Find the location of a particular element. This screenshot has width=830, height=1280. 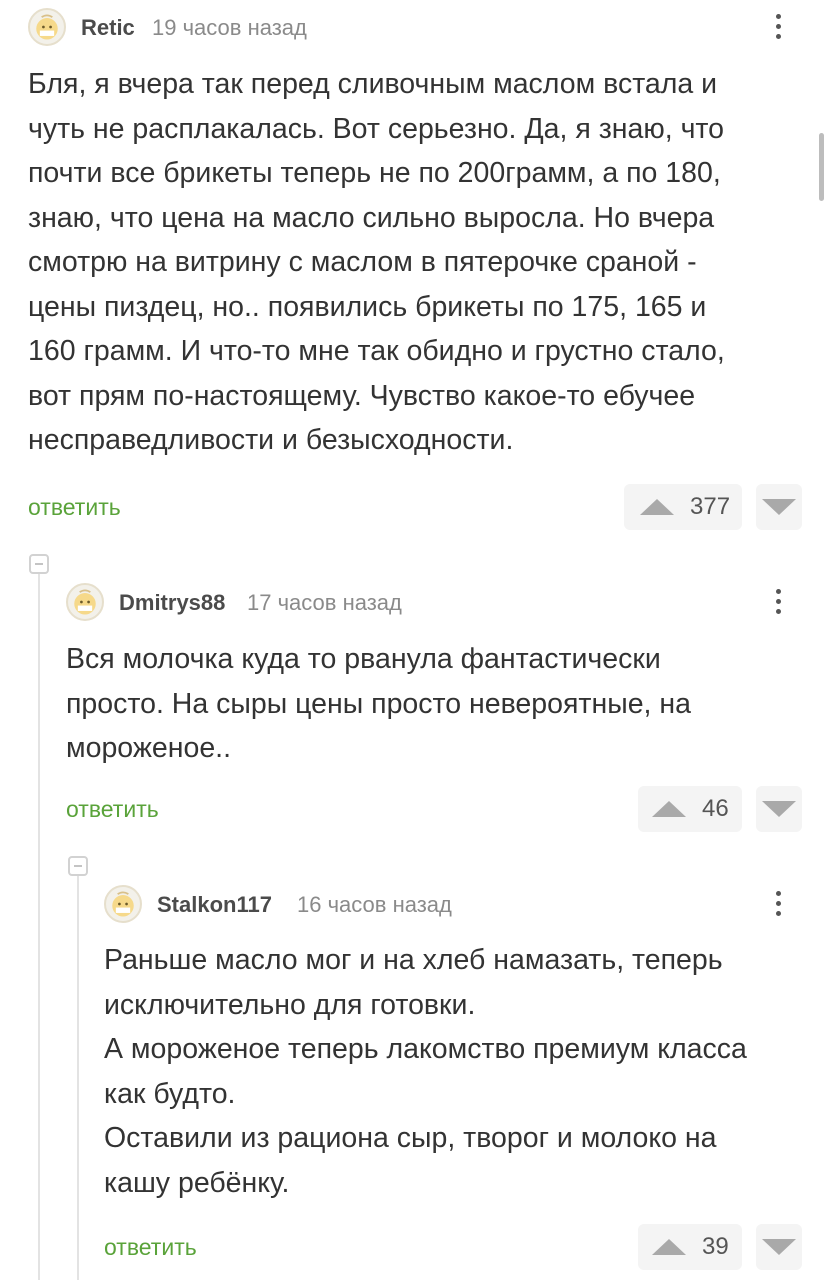

arrow-down-icon is located at coordinates (779, 1247).